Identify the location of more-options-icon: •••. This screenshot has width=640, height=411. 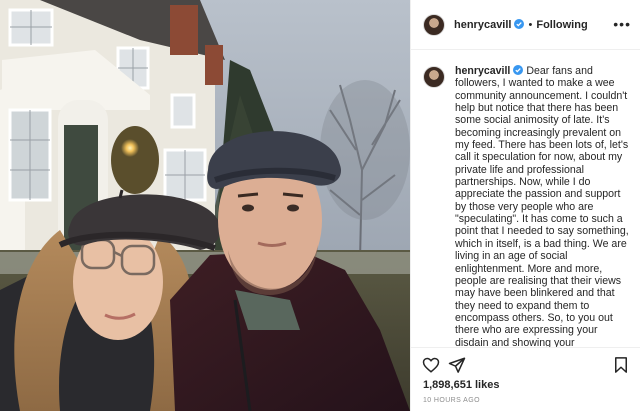
(622, 24).